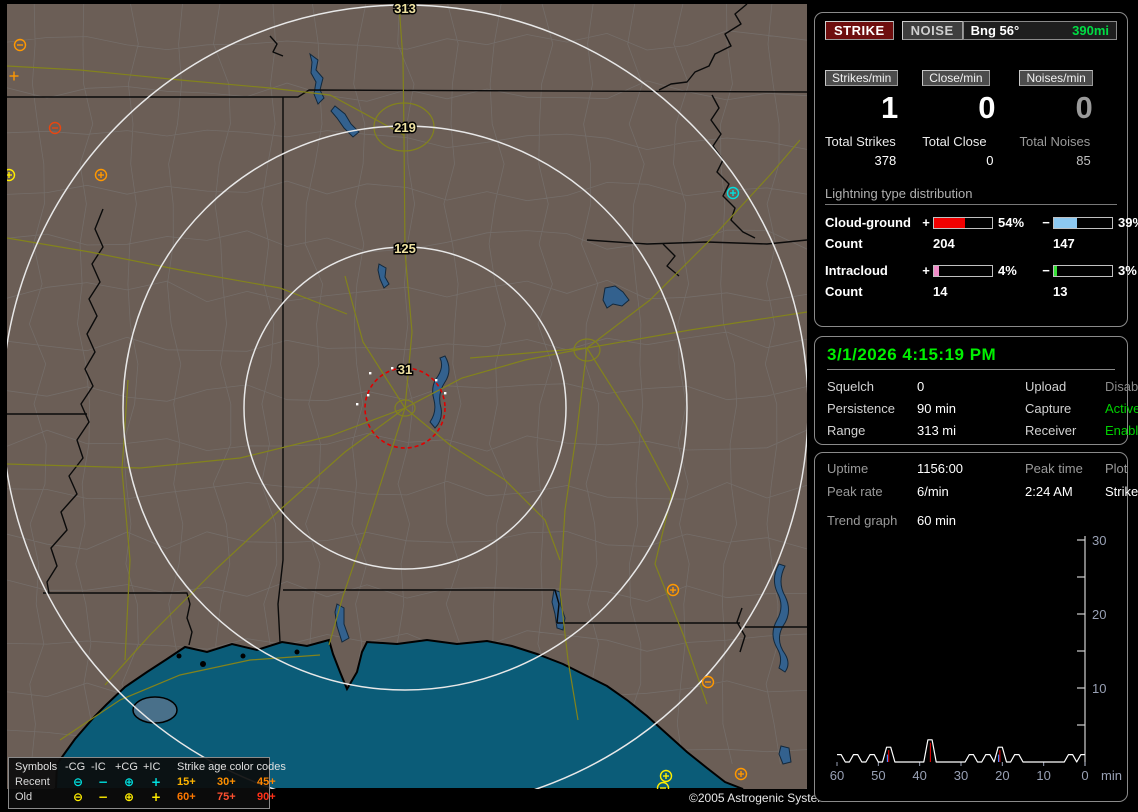  I want to click on ic-plus-count: 14, so click(940, 291).